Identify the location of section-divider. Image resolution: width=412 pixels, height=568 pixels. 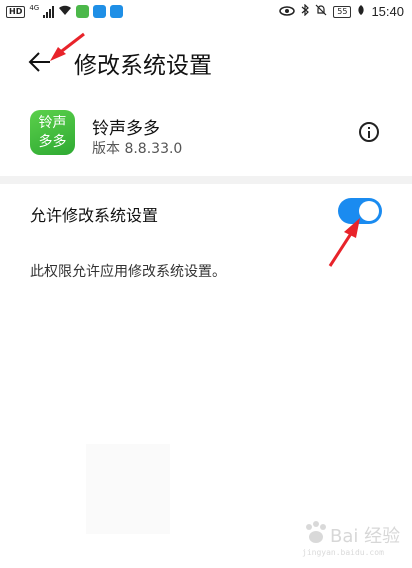
(206, 180).